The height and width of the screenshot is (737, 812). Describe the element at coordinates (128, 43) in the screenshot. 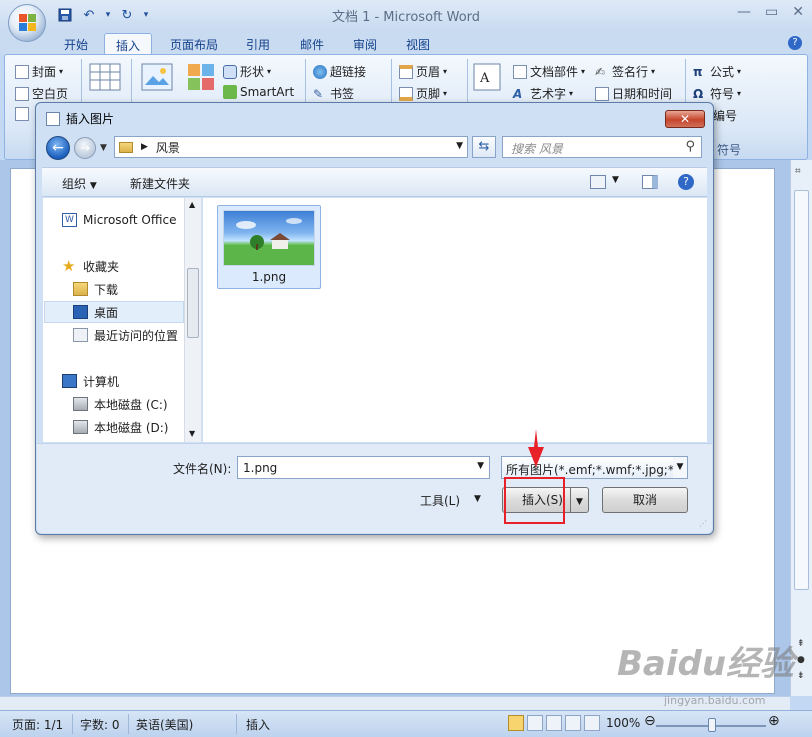

I see `tab-insert: 插入` at that location.